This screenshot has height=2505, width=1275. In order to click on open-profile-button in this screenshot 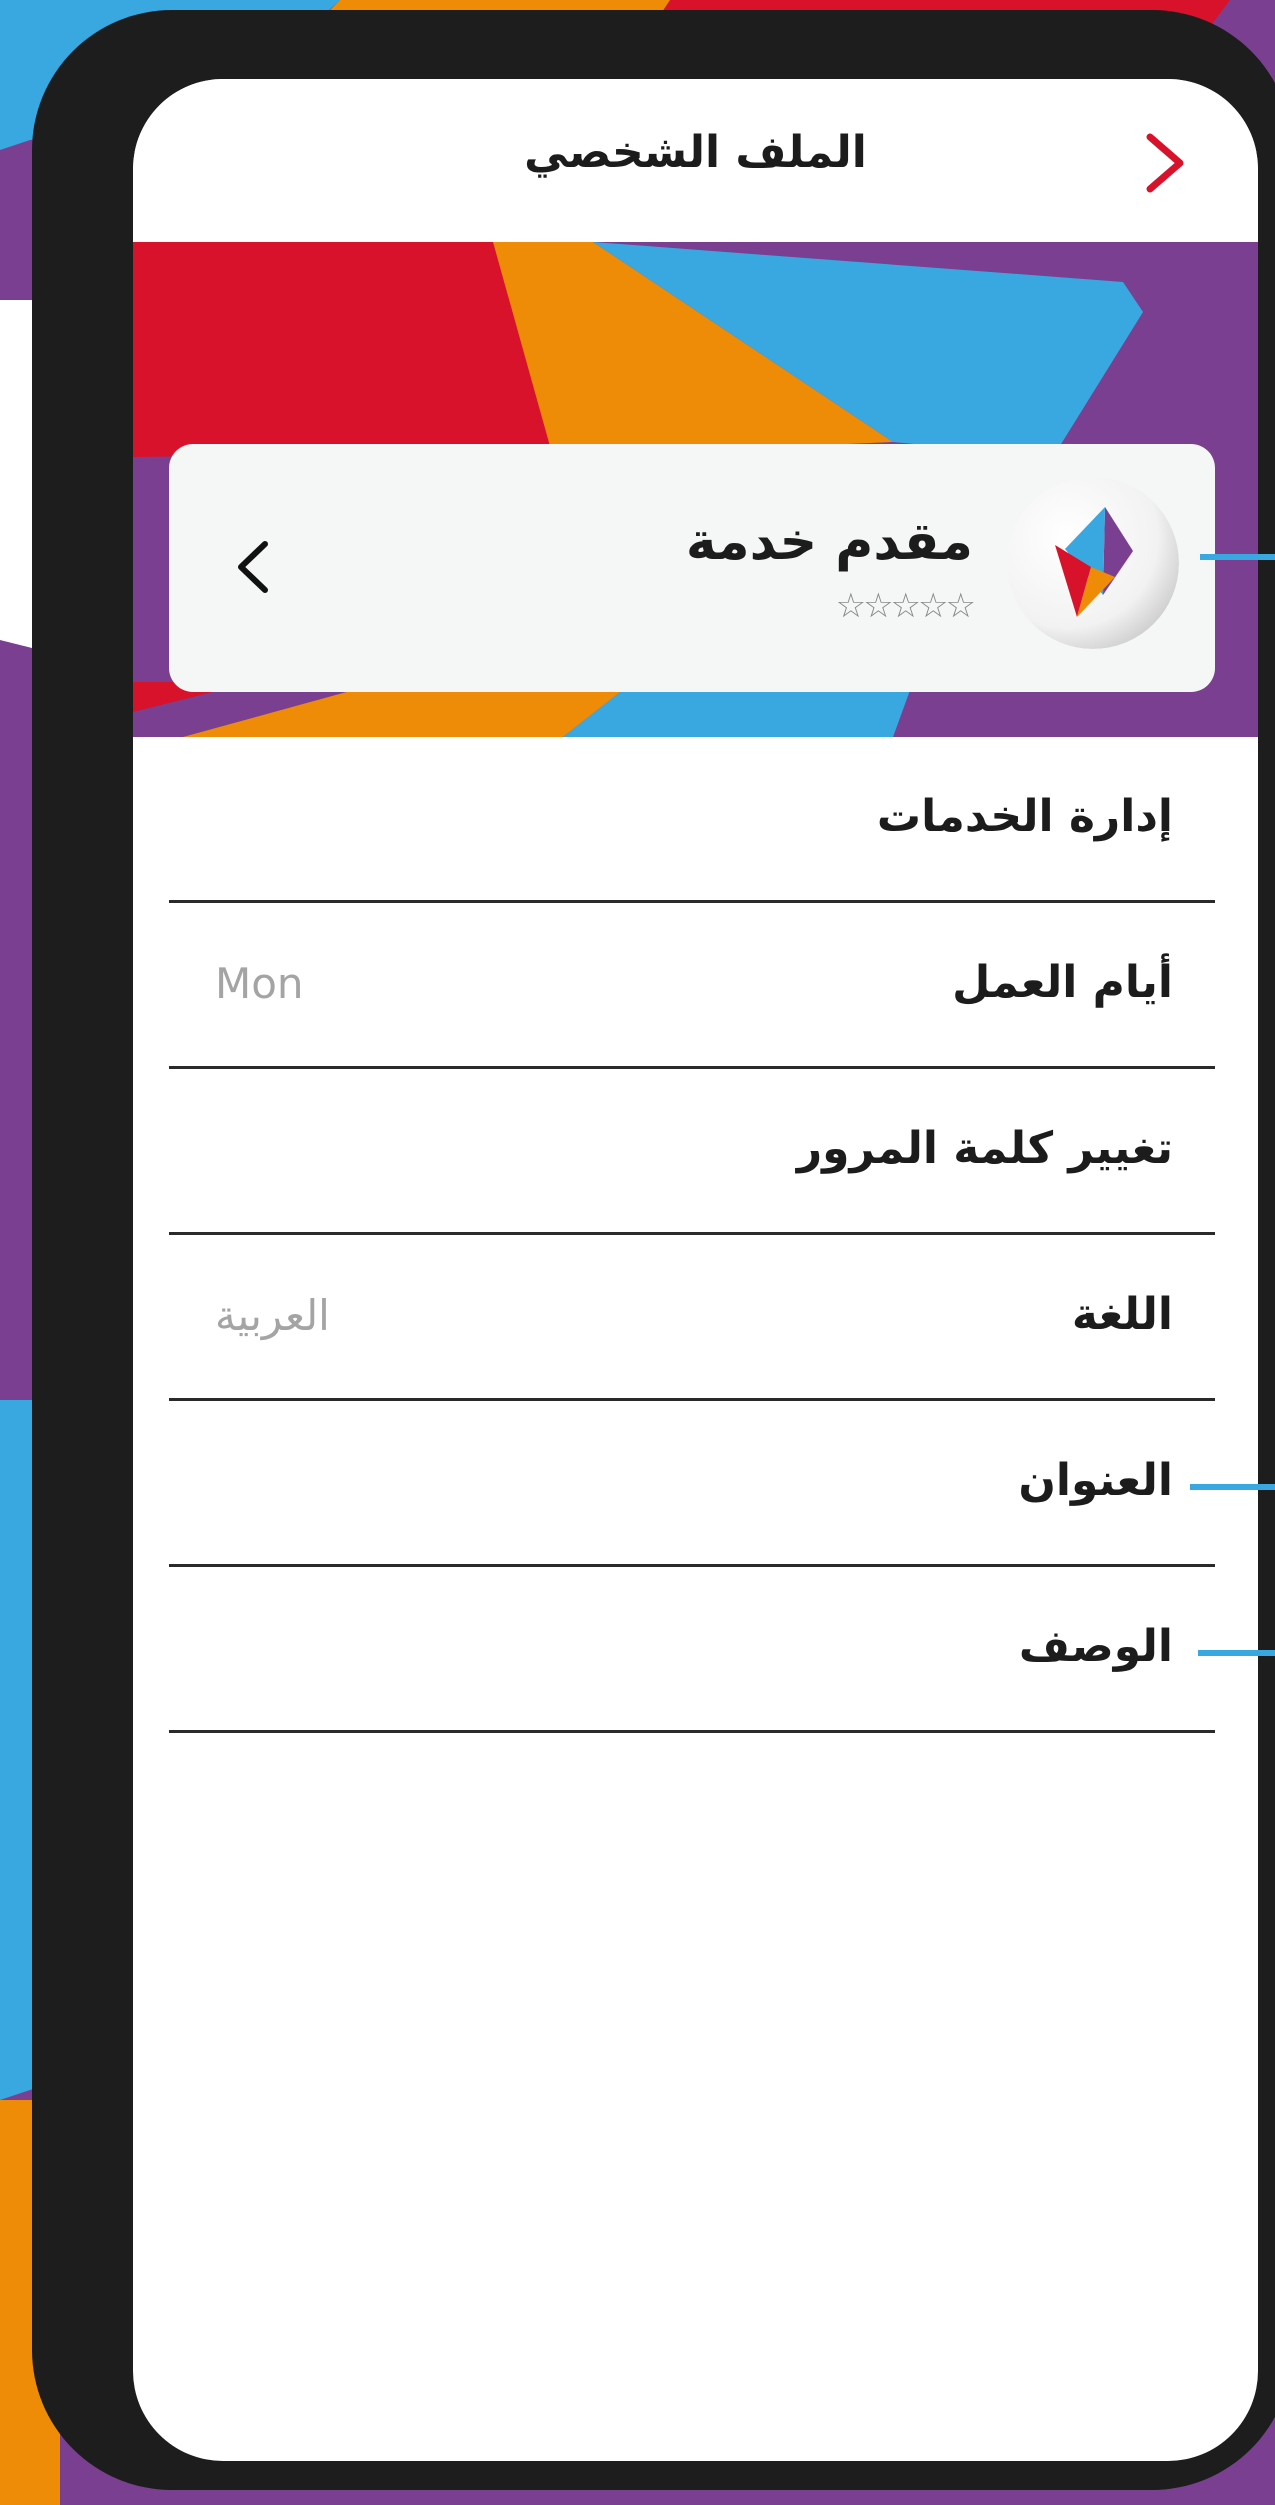, I will do `click(254, 567)`.